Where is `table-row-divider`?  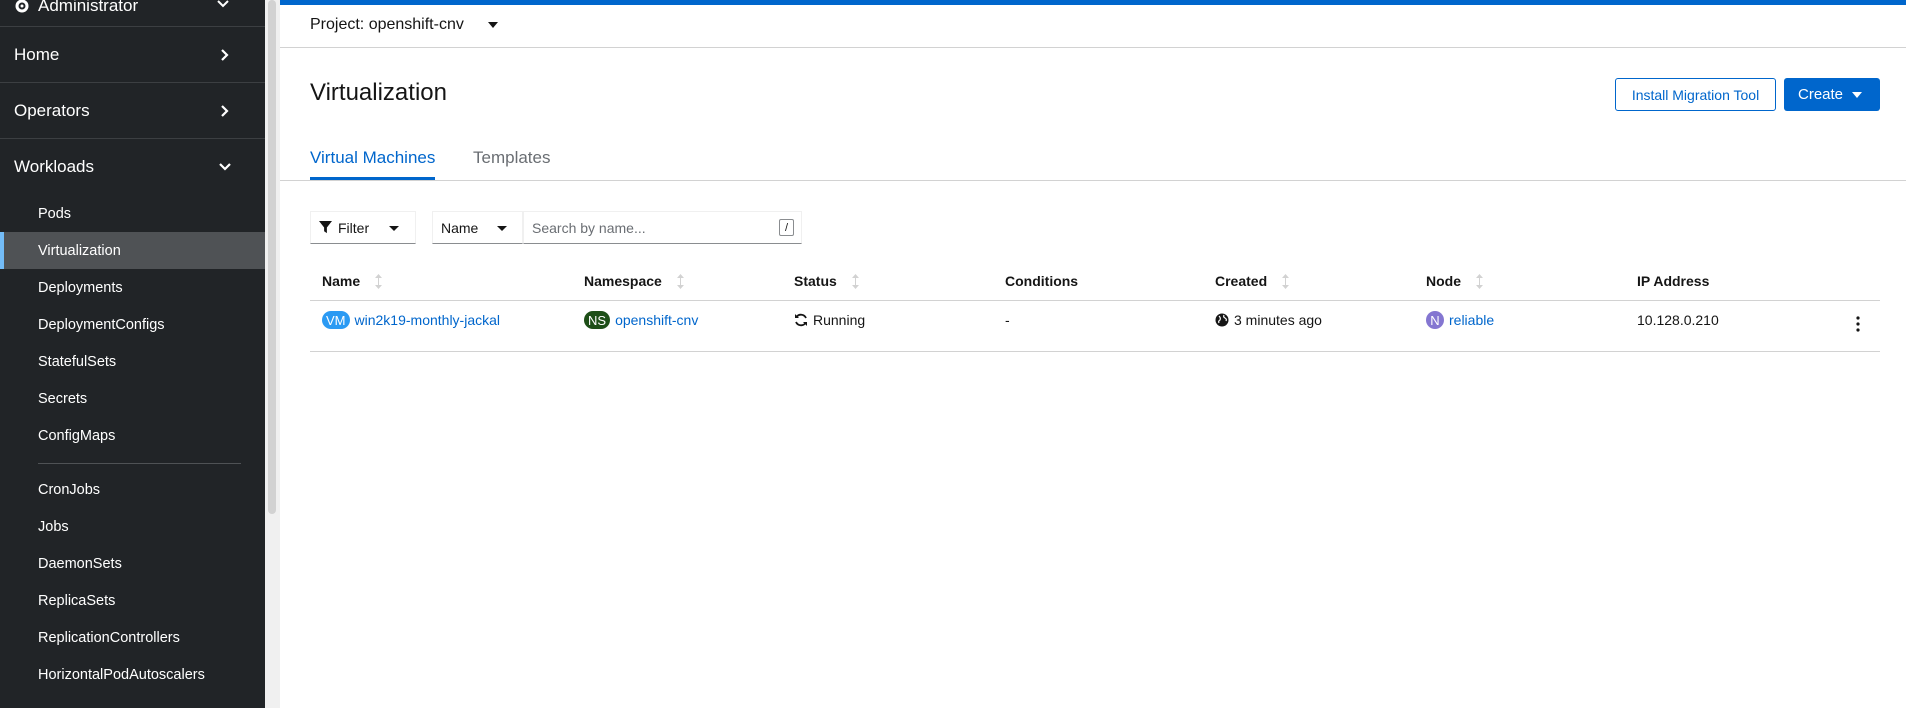 table-row-divider is located at coordinates (1095, 351).